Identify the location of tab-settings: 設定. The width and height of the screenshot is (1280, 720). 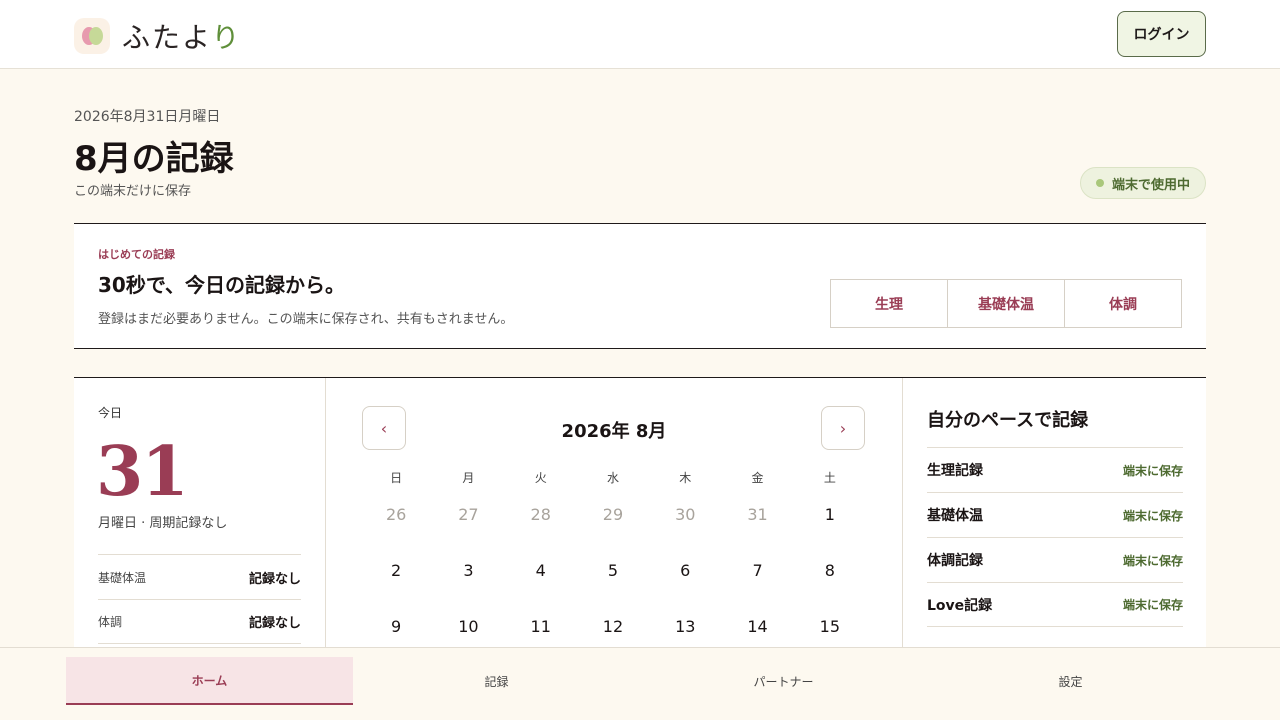
(1070, 681).